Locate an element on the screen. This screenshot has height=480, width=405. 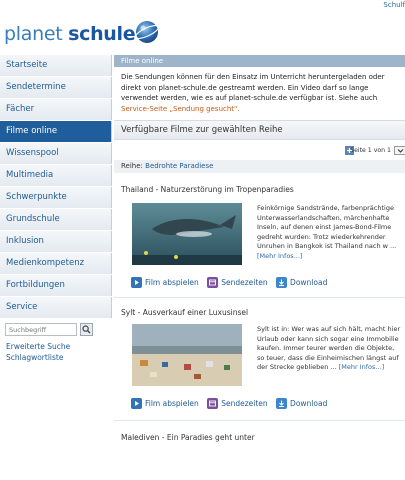
sidebar-item-wissenspool: Wissenspool is located at coordinates (56, 153).